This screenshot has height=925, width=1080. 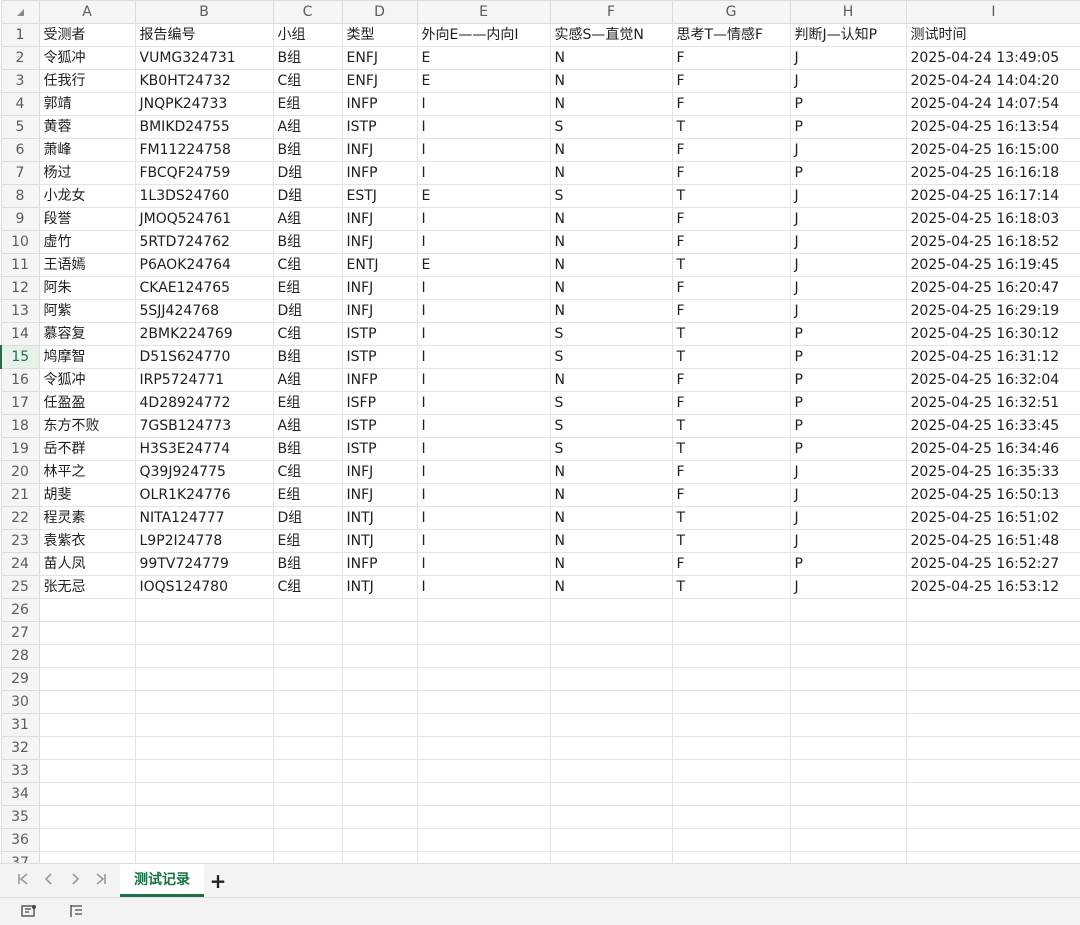 I want to click on row-header: 2, so click(x=20, y=58).